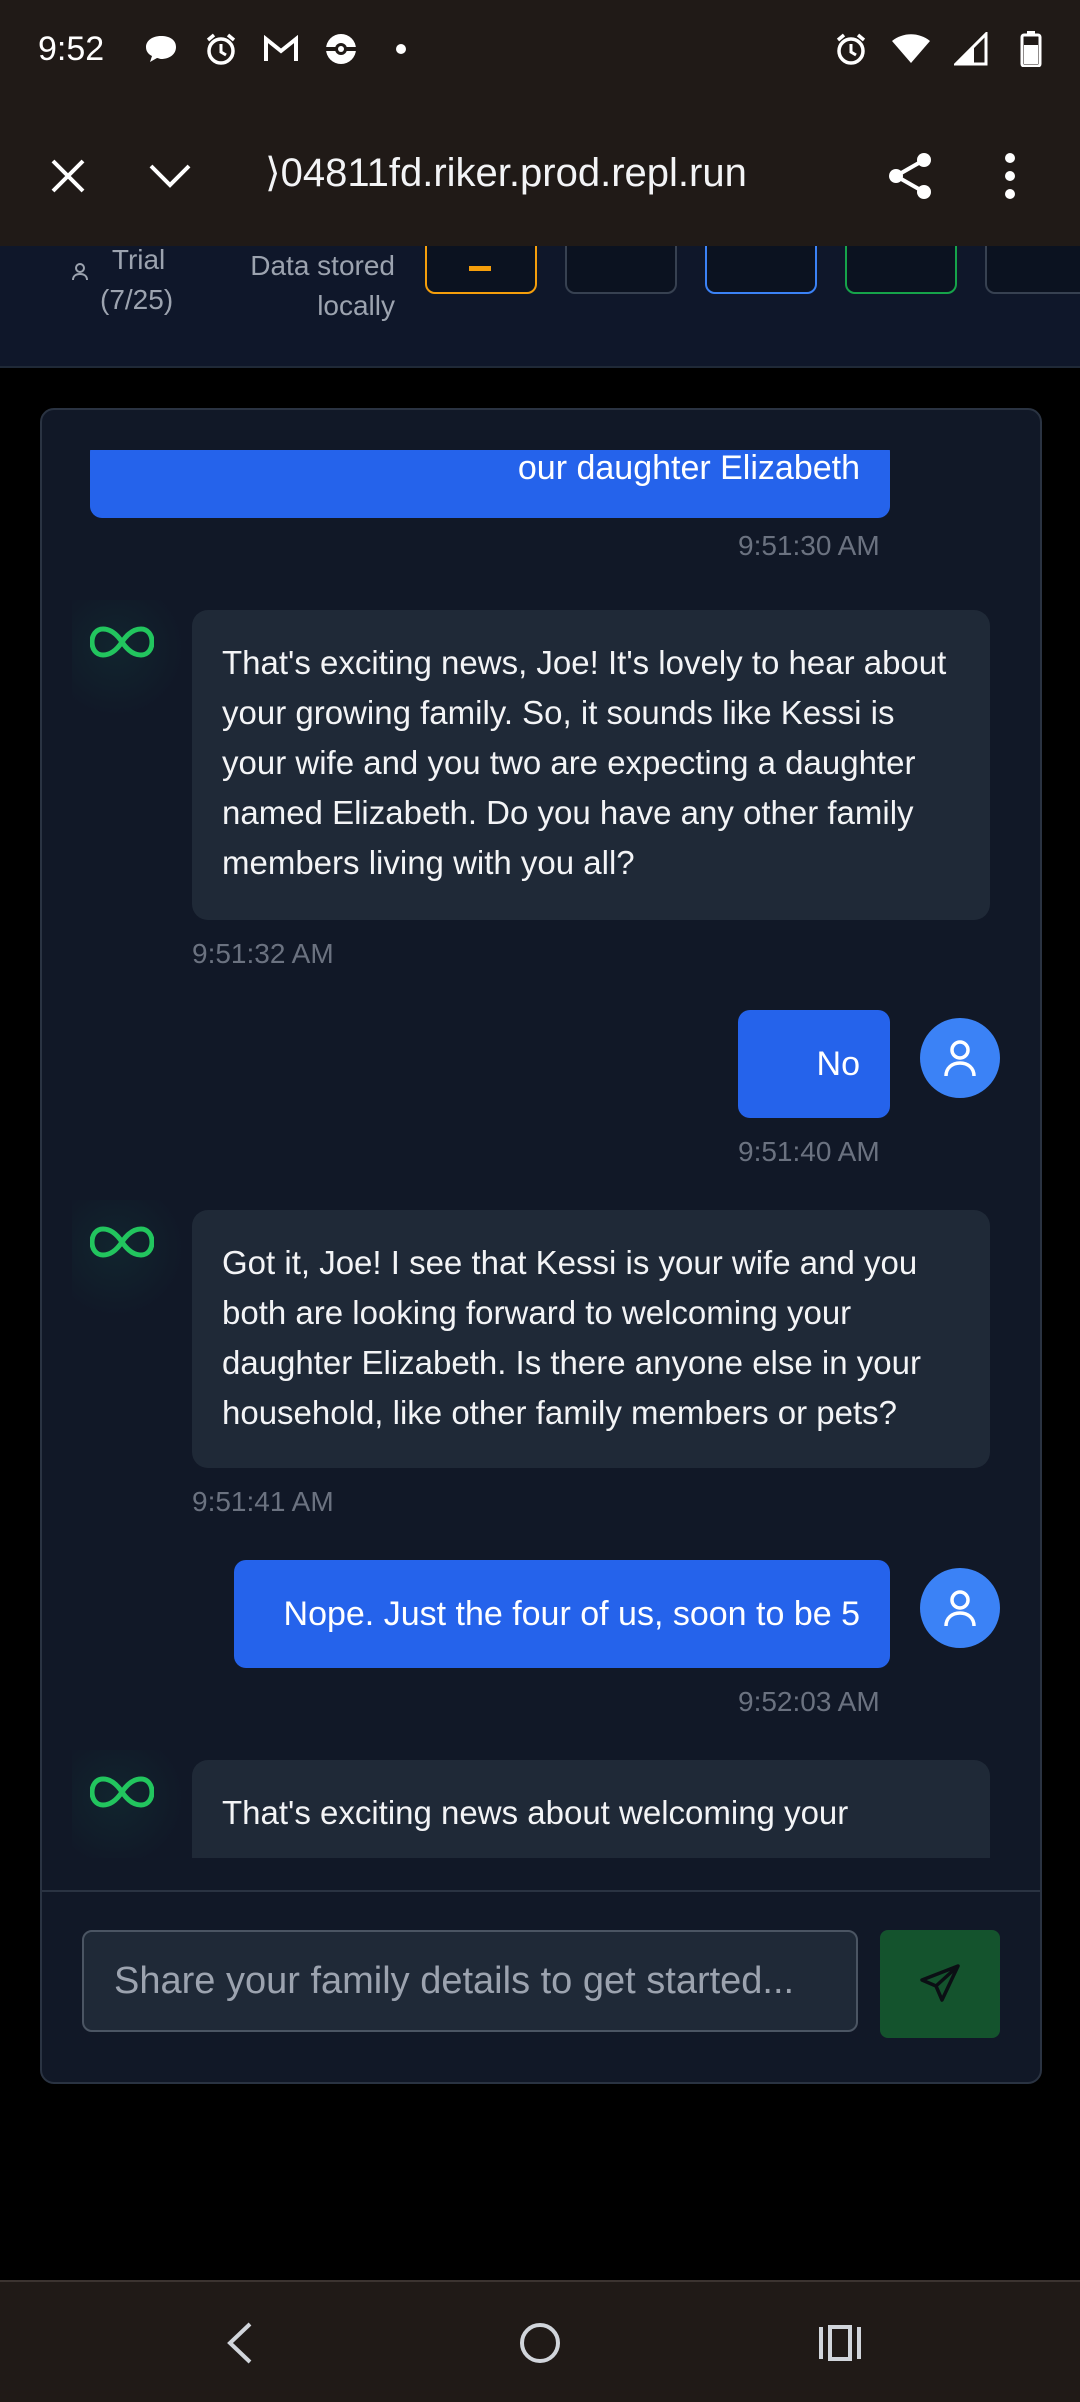 The height and width of the screenshot is (2402, 1080). I want to click on close-tab-button, so click(68, 176).